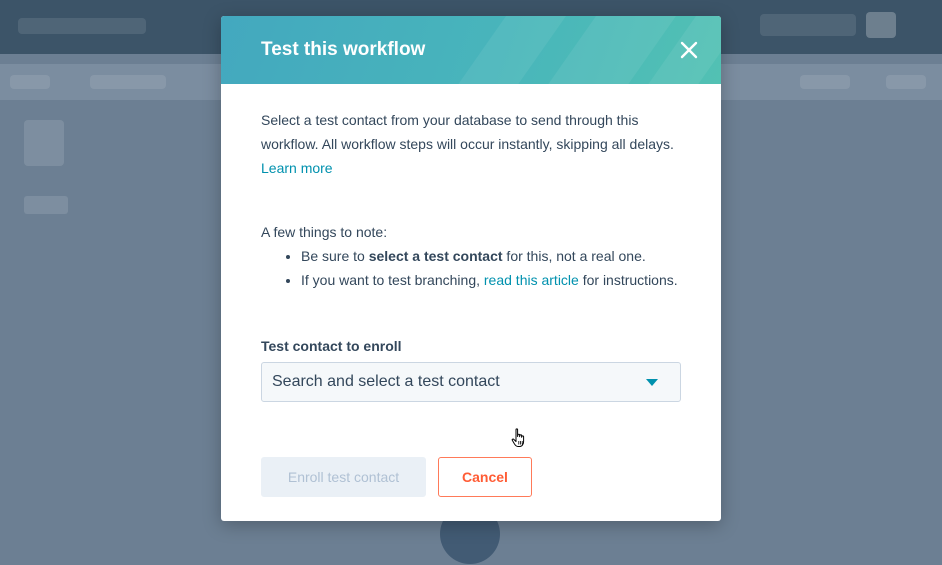  I want to click on caret-down-icon, so click(652, 382).